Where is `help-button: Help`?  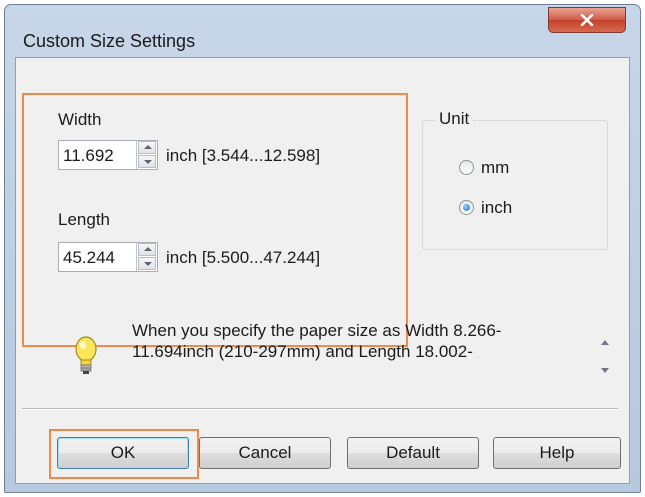
help-button: Help is located at coordinates (557, 453).